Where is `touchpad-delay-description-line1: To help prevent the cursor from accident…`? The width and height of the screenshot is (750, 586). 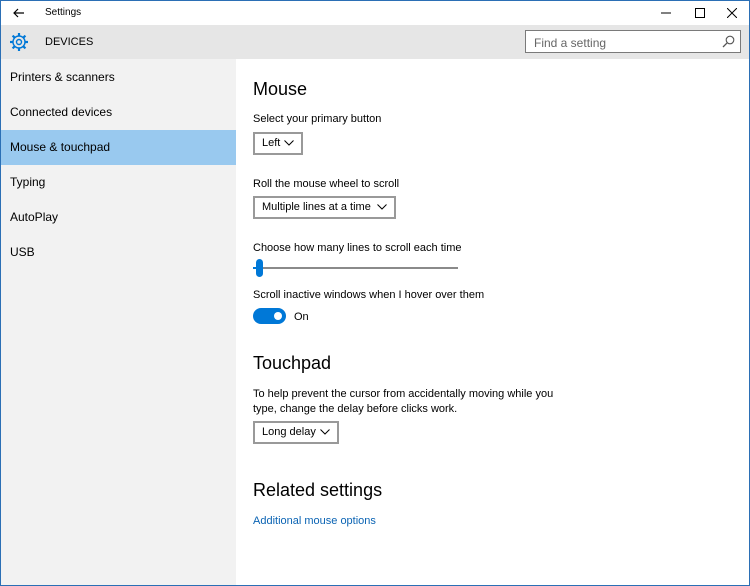
touchpad-delay-description-line1: To help prevent the cursor from accident… is located at coordinates (403, 394).